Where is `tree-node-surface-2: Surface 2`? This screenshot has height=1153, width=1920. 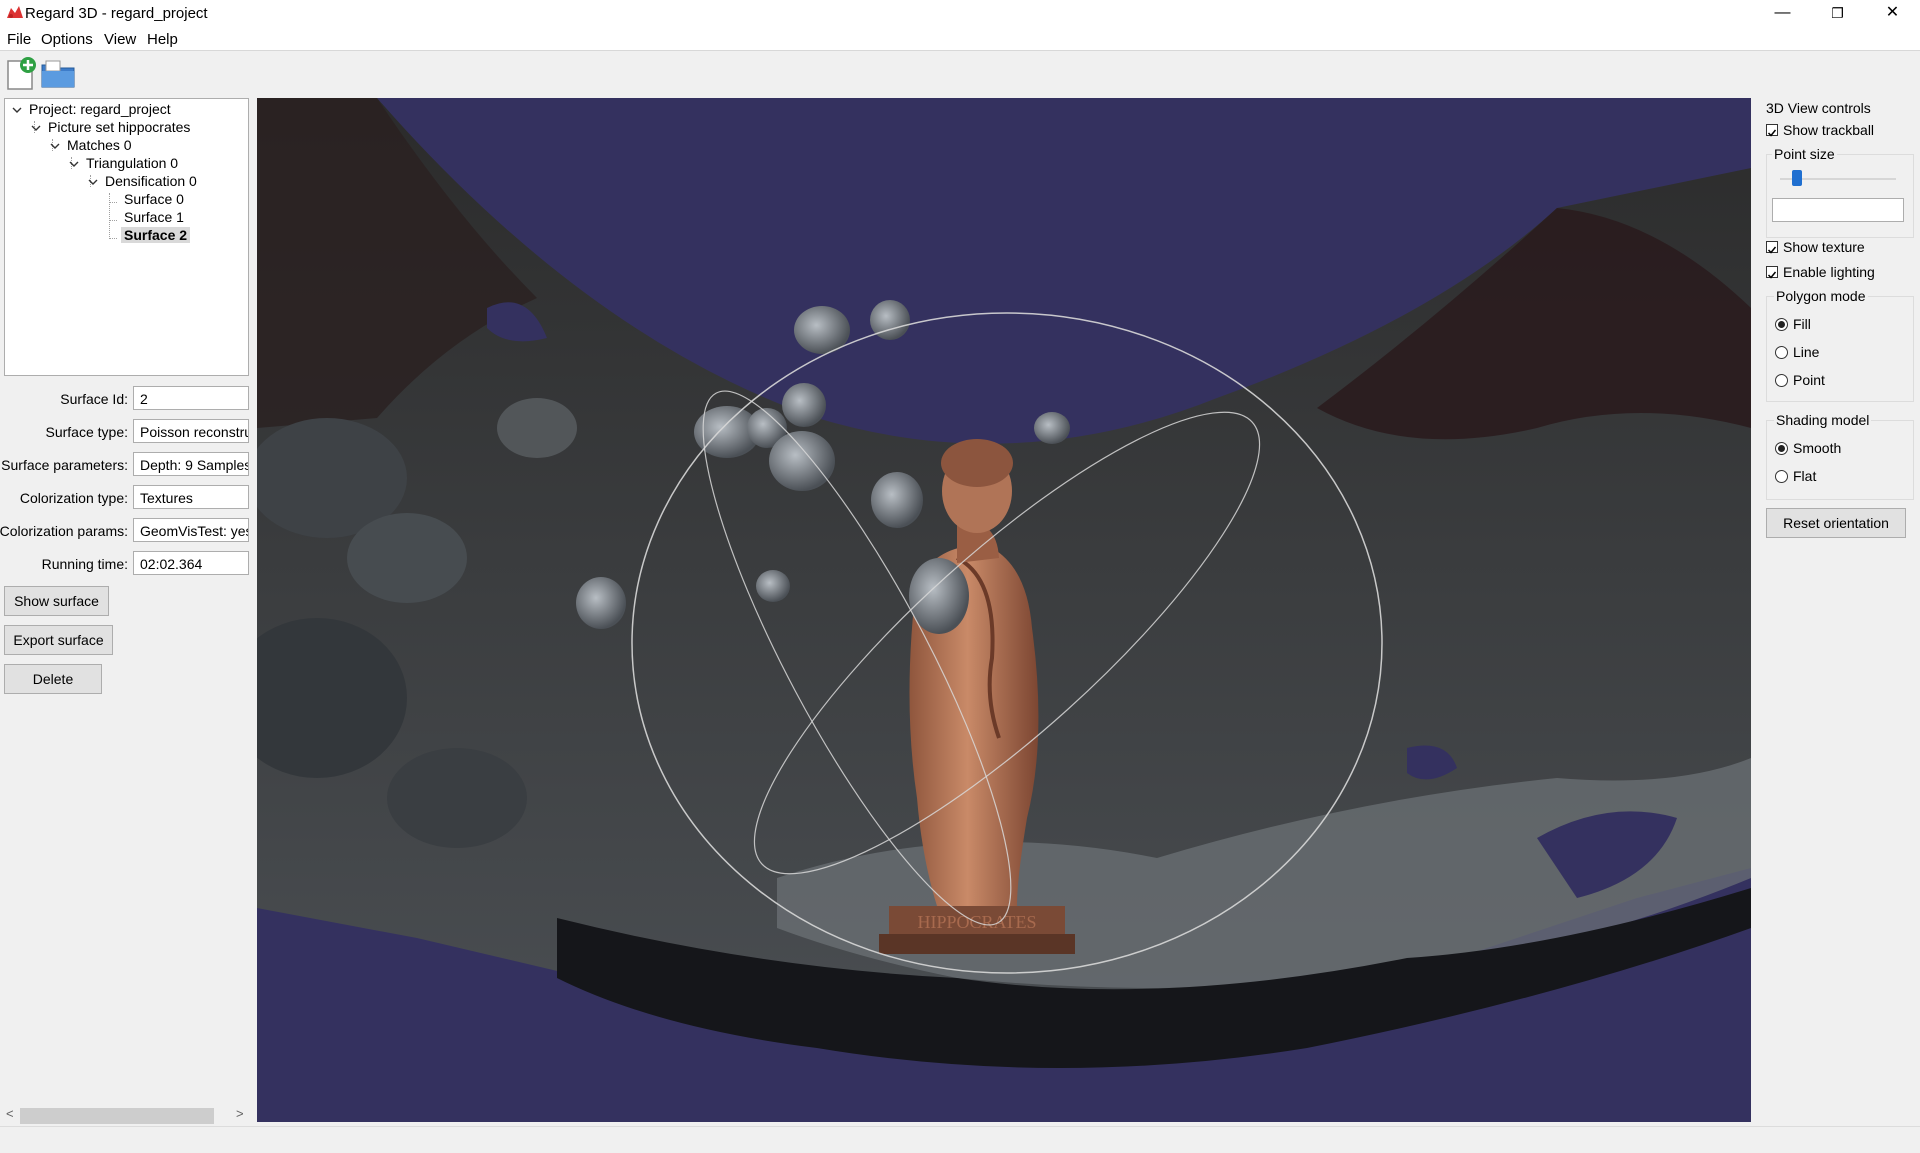
tree-node-surface-2: Surface 2 is located at coordinates (156, 235).